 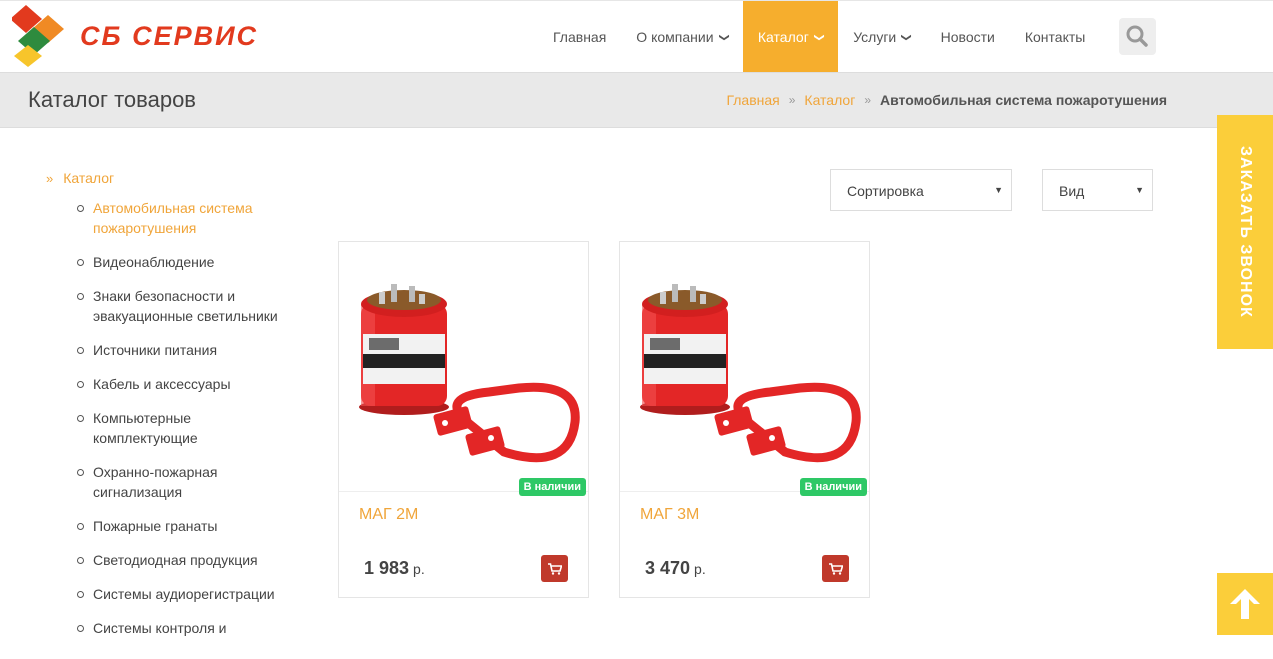 I want to click on nav-catalog-label: Каталог, so click(x=783, y=37).